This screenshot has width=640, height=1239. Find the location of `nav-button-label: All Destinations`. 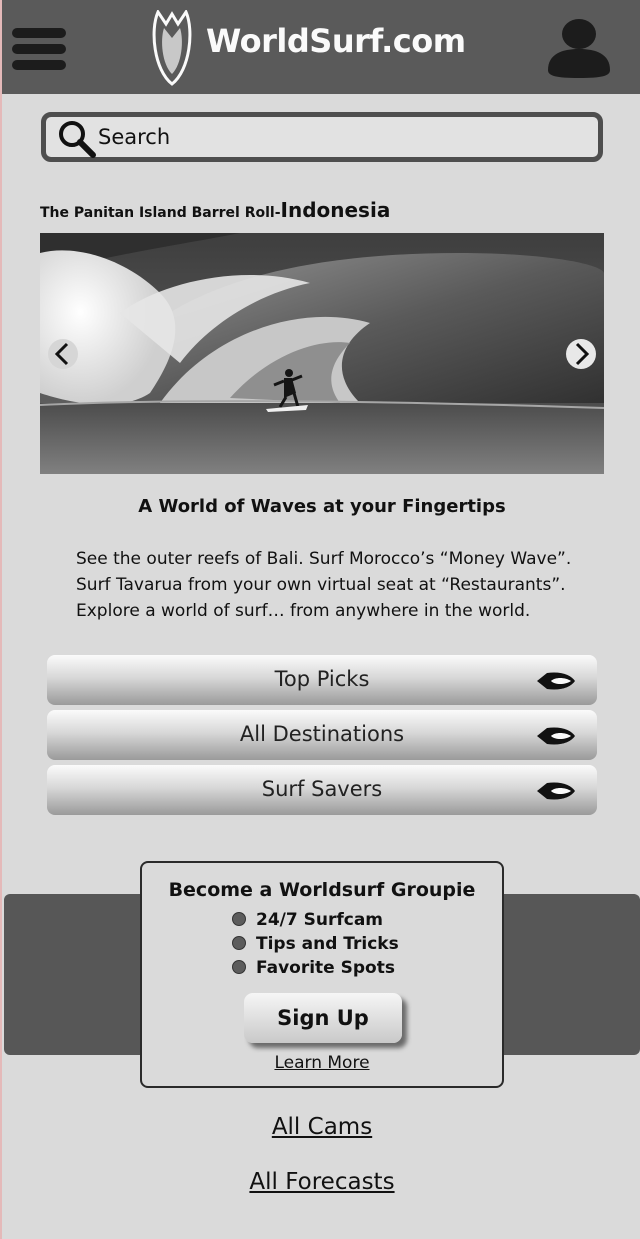

nav-button-label: All Destinations is located at coordinates (322, 734).